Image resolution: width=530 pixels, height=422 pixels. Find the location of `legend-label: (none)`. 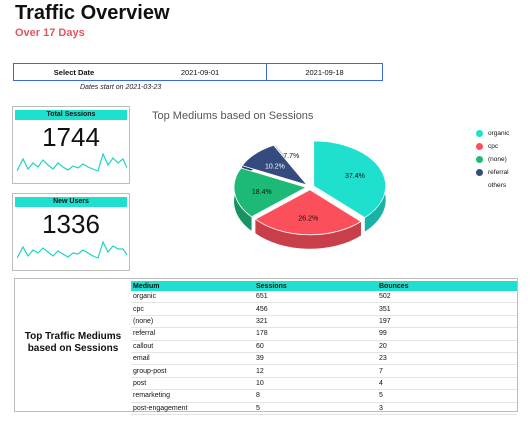

legend-label: (none) is located at coordinates (497, 159).